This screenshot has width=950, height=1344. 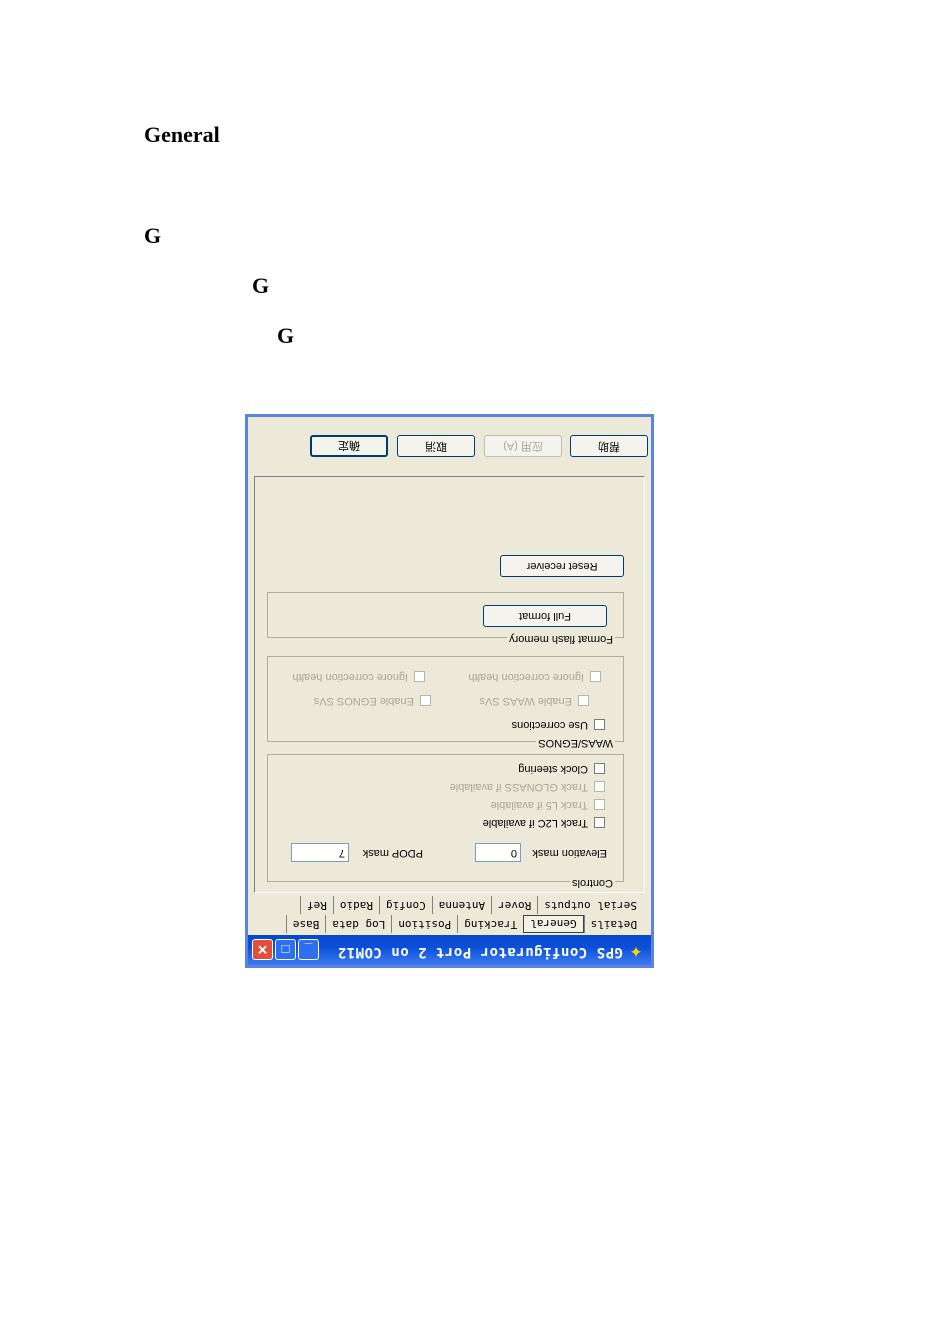 I want to click on tab-details: Details, so click(x=613, y=924).